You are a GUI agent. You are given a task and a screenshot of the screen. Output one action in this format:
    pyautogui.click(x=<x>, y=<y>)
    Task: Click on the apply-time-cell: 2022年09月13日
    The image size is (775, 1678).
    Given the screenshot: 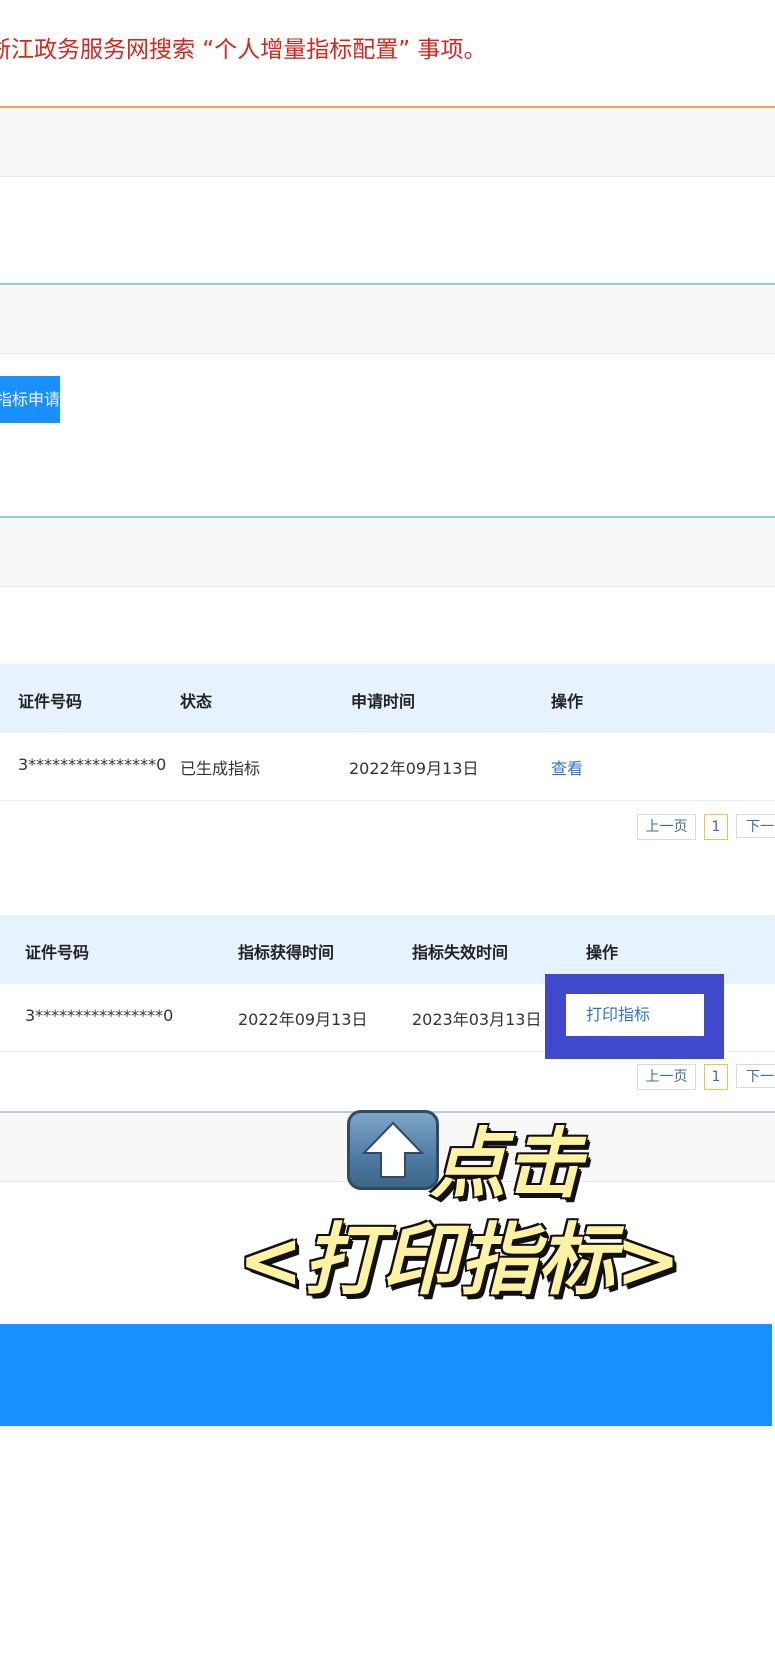 What is the action you would take?
    pyautogui.click(x=414, y=768)
    